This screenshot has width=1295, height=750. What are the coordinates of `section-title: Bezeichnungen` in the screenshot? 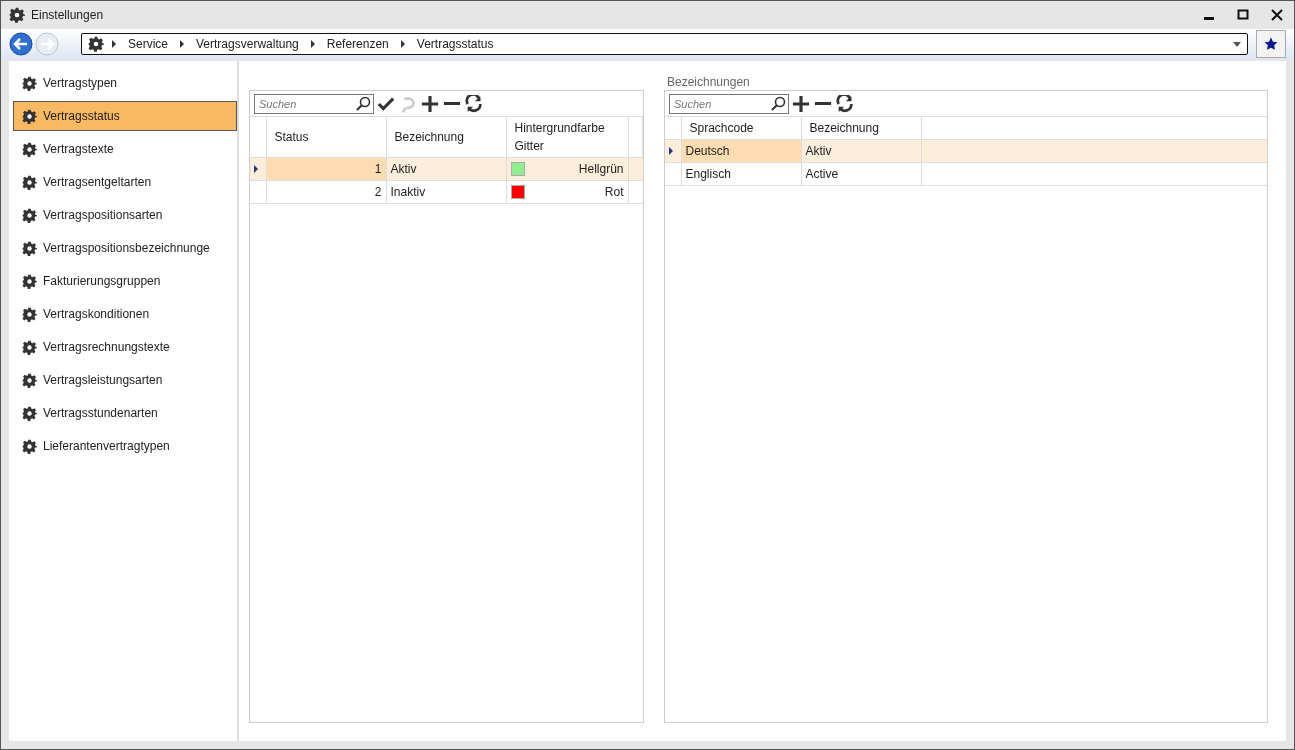 It's located at (709, 80).